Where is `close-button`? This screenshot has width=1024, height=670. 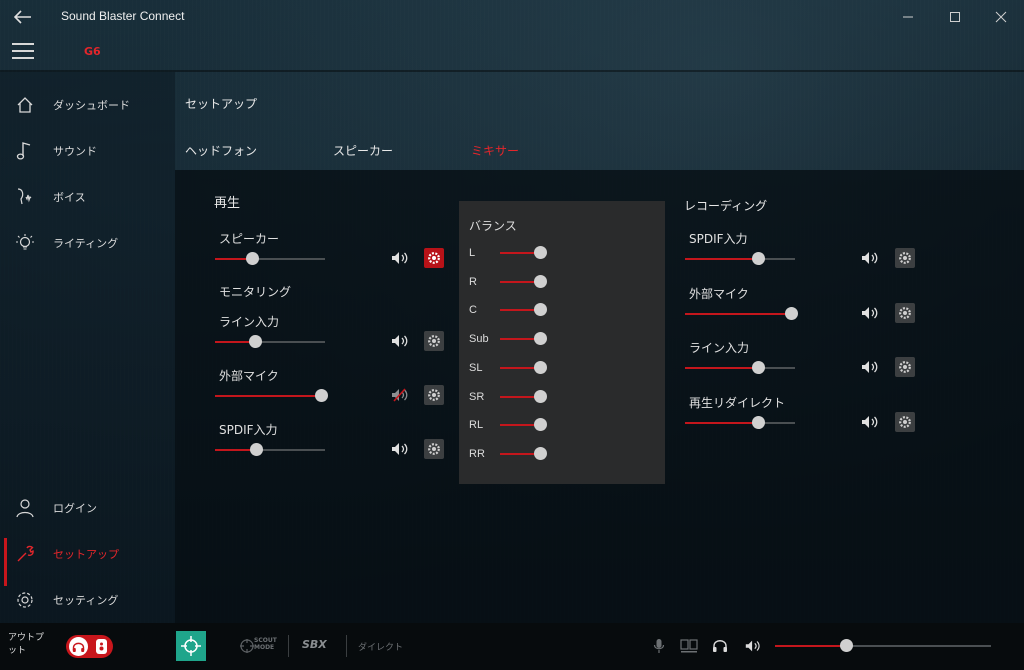
close-button is located at coordinates (1001, 17).